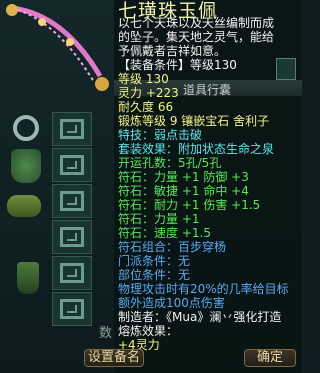  I want to click on special-skill: 特技：弱点击破, so click(160, 135).